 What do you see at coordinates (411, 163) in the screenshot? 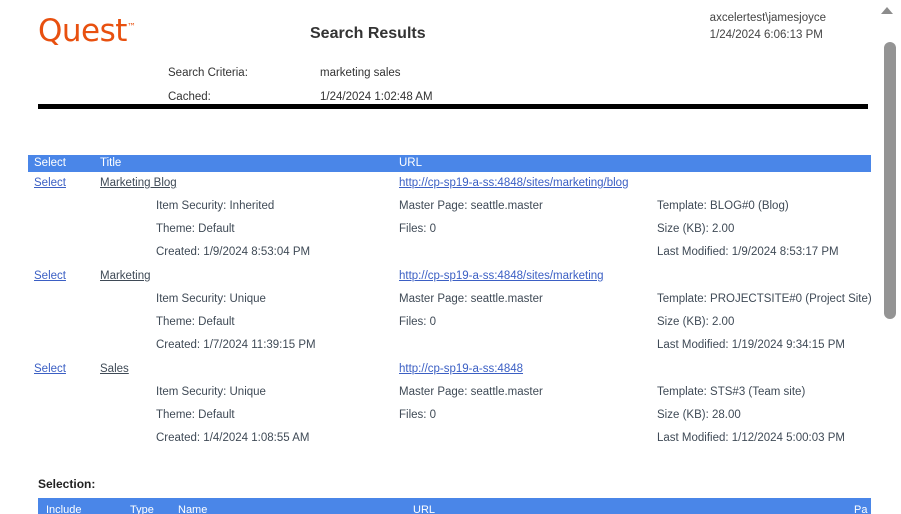
I see `column-header-url: URL` at bounding box center [411, 163].